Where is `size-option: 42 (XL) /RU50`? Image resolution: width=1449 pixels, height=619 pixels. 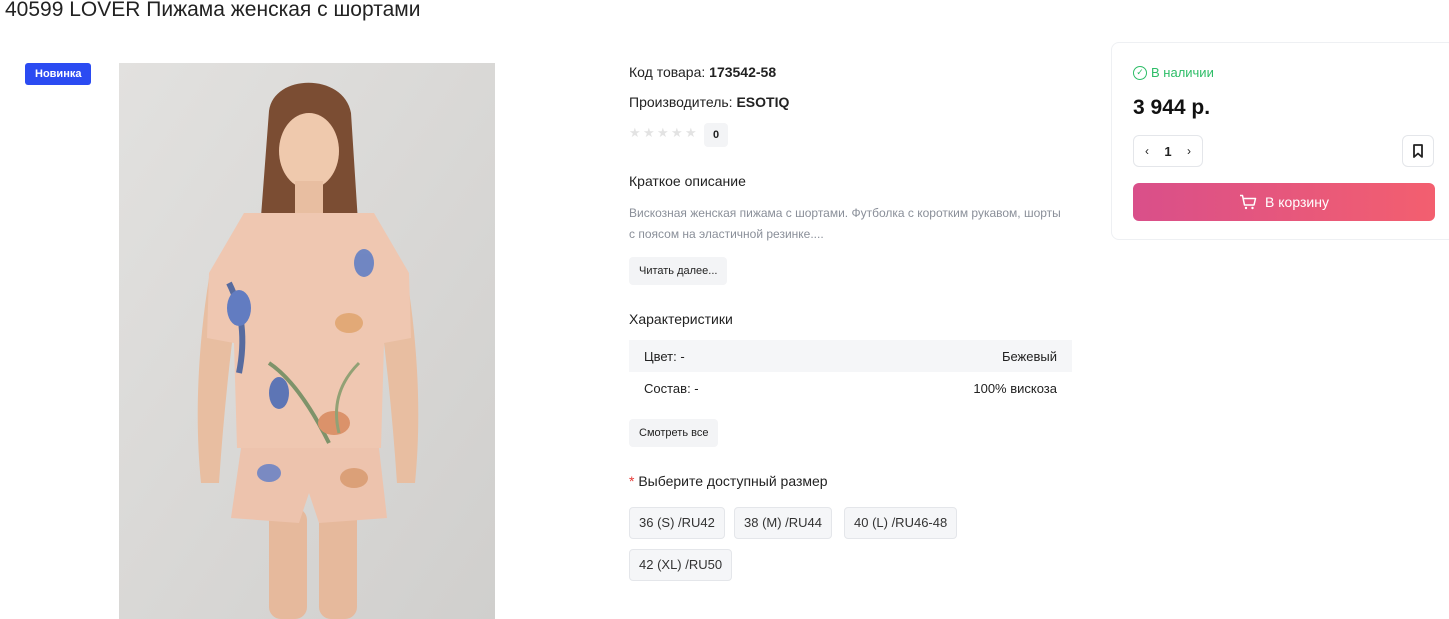 size-option: 42 (XL) /RU50 is located at coordinates (681, 565).